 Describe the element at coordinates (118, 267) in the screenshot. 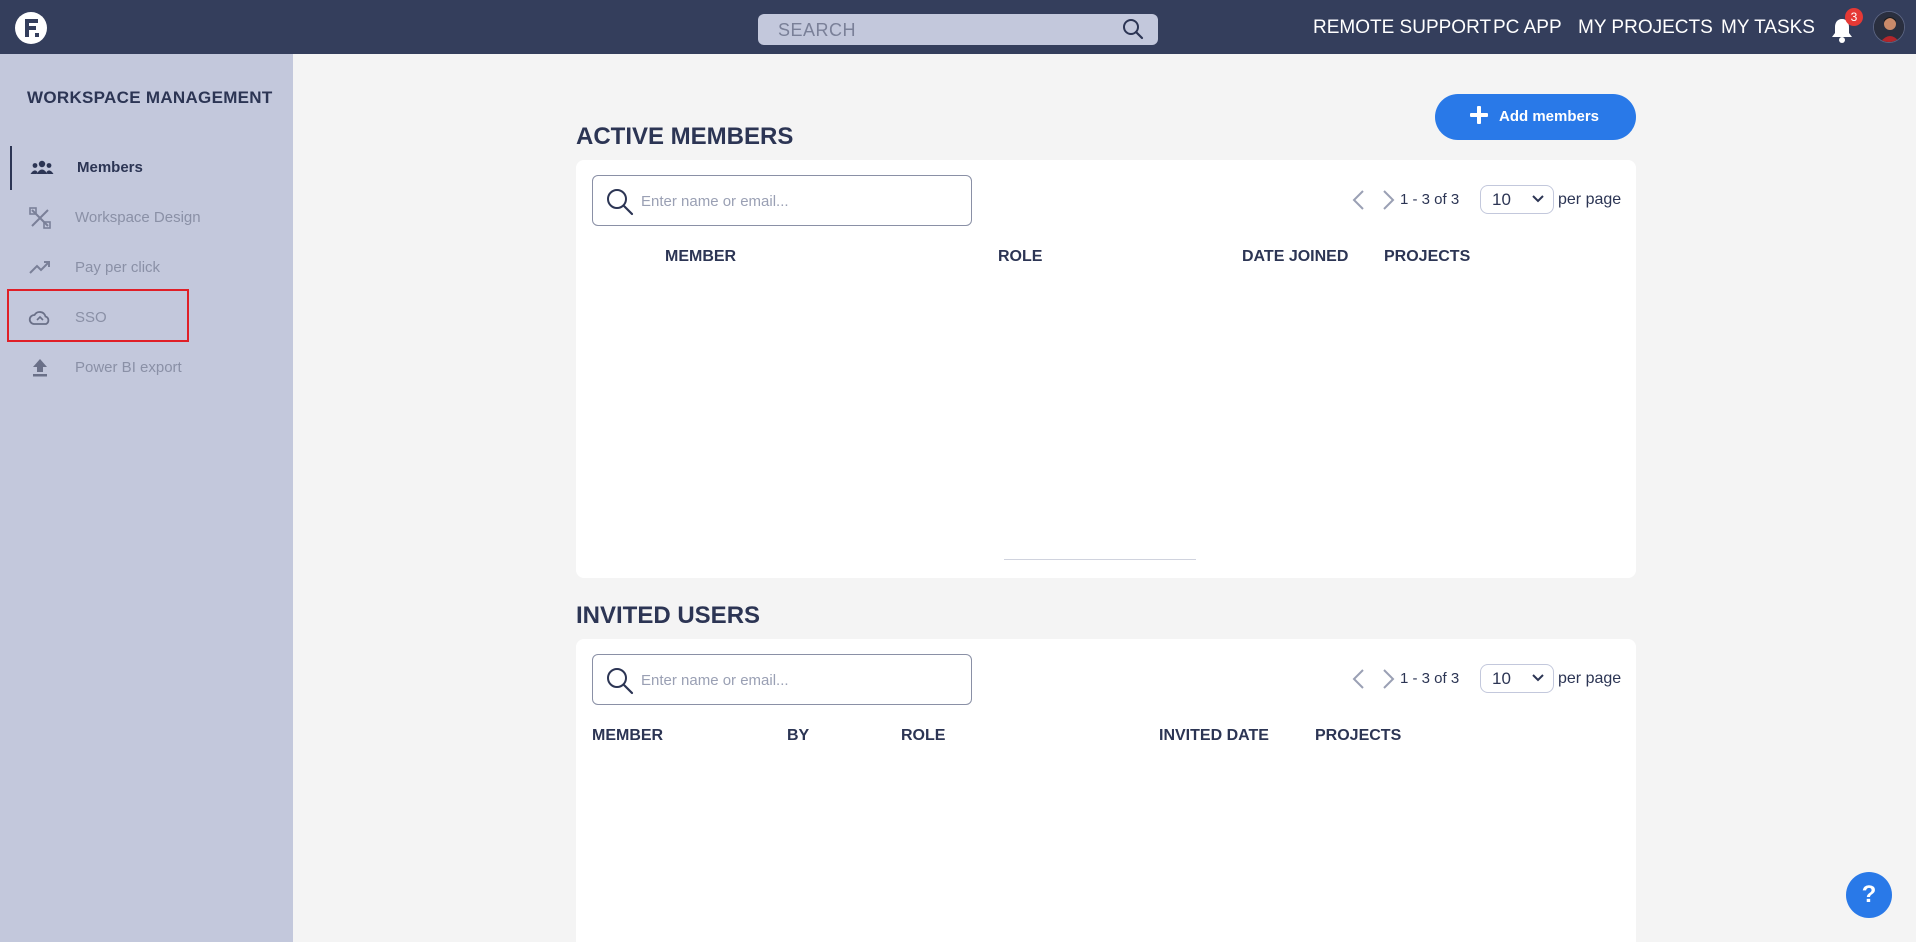

I see `sidebar-item-label: Pay per click` at that location.